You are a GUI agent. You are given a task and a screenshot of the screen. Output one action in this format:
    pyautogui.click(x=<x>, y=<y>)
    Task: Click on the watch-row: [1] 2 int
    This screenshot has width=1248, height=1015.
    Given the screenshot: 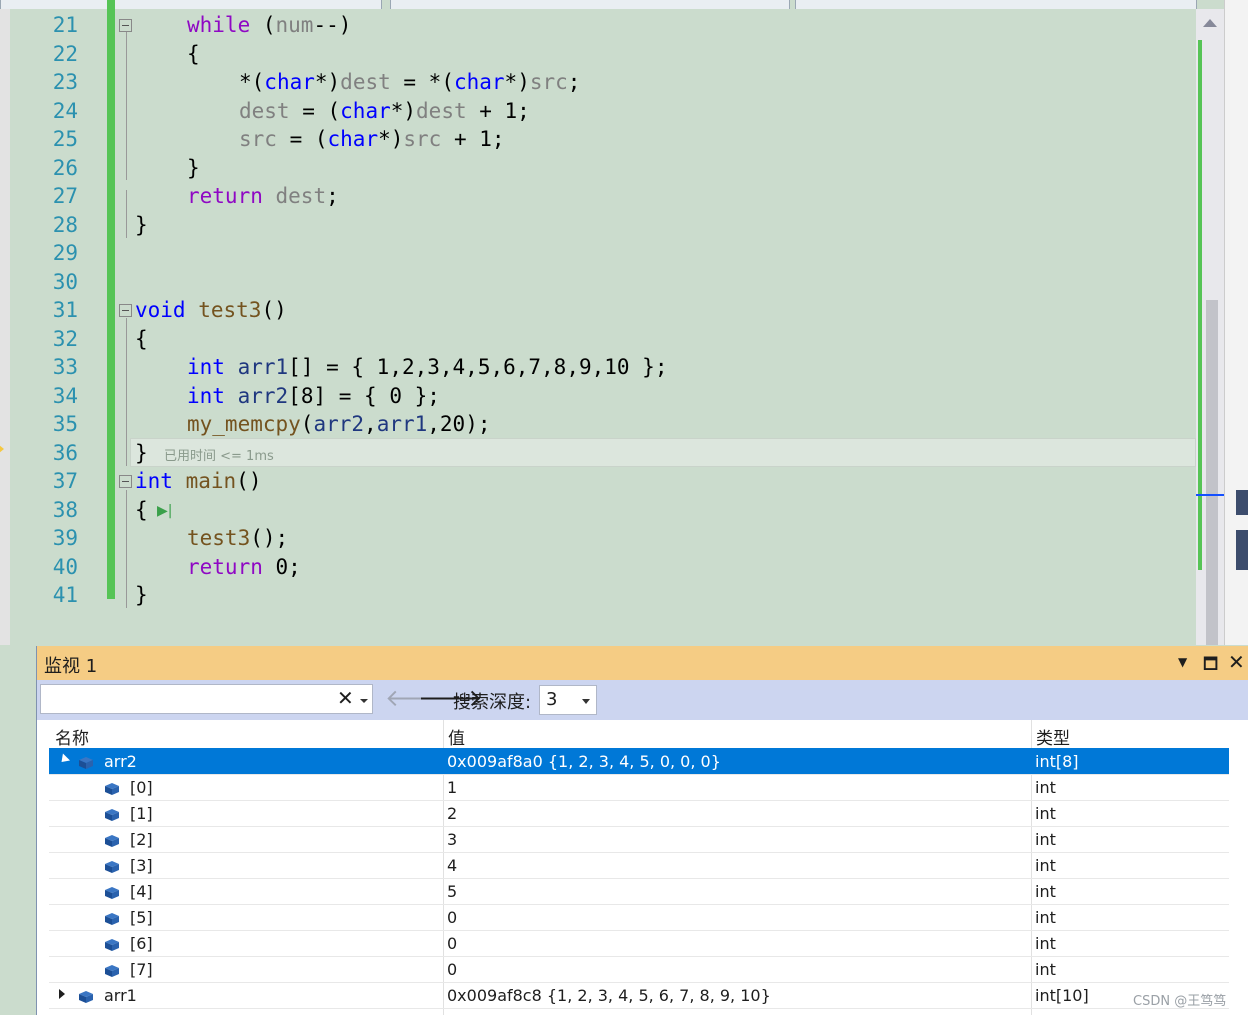 What is the action you would take?
    pyautogui.click(x=639, y=813)
    